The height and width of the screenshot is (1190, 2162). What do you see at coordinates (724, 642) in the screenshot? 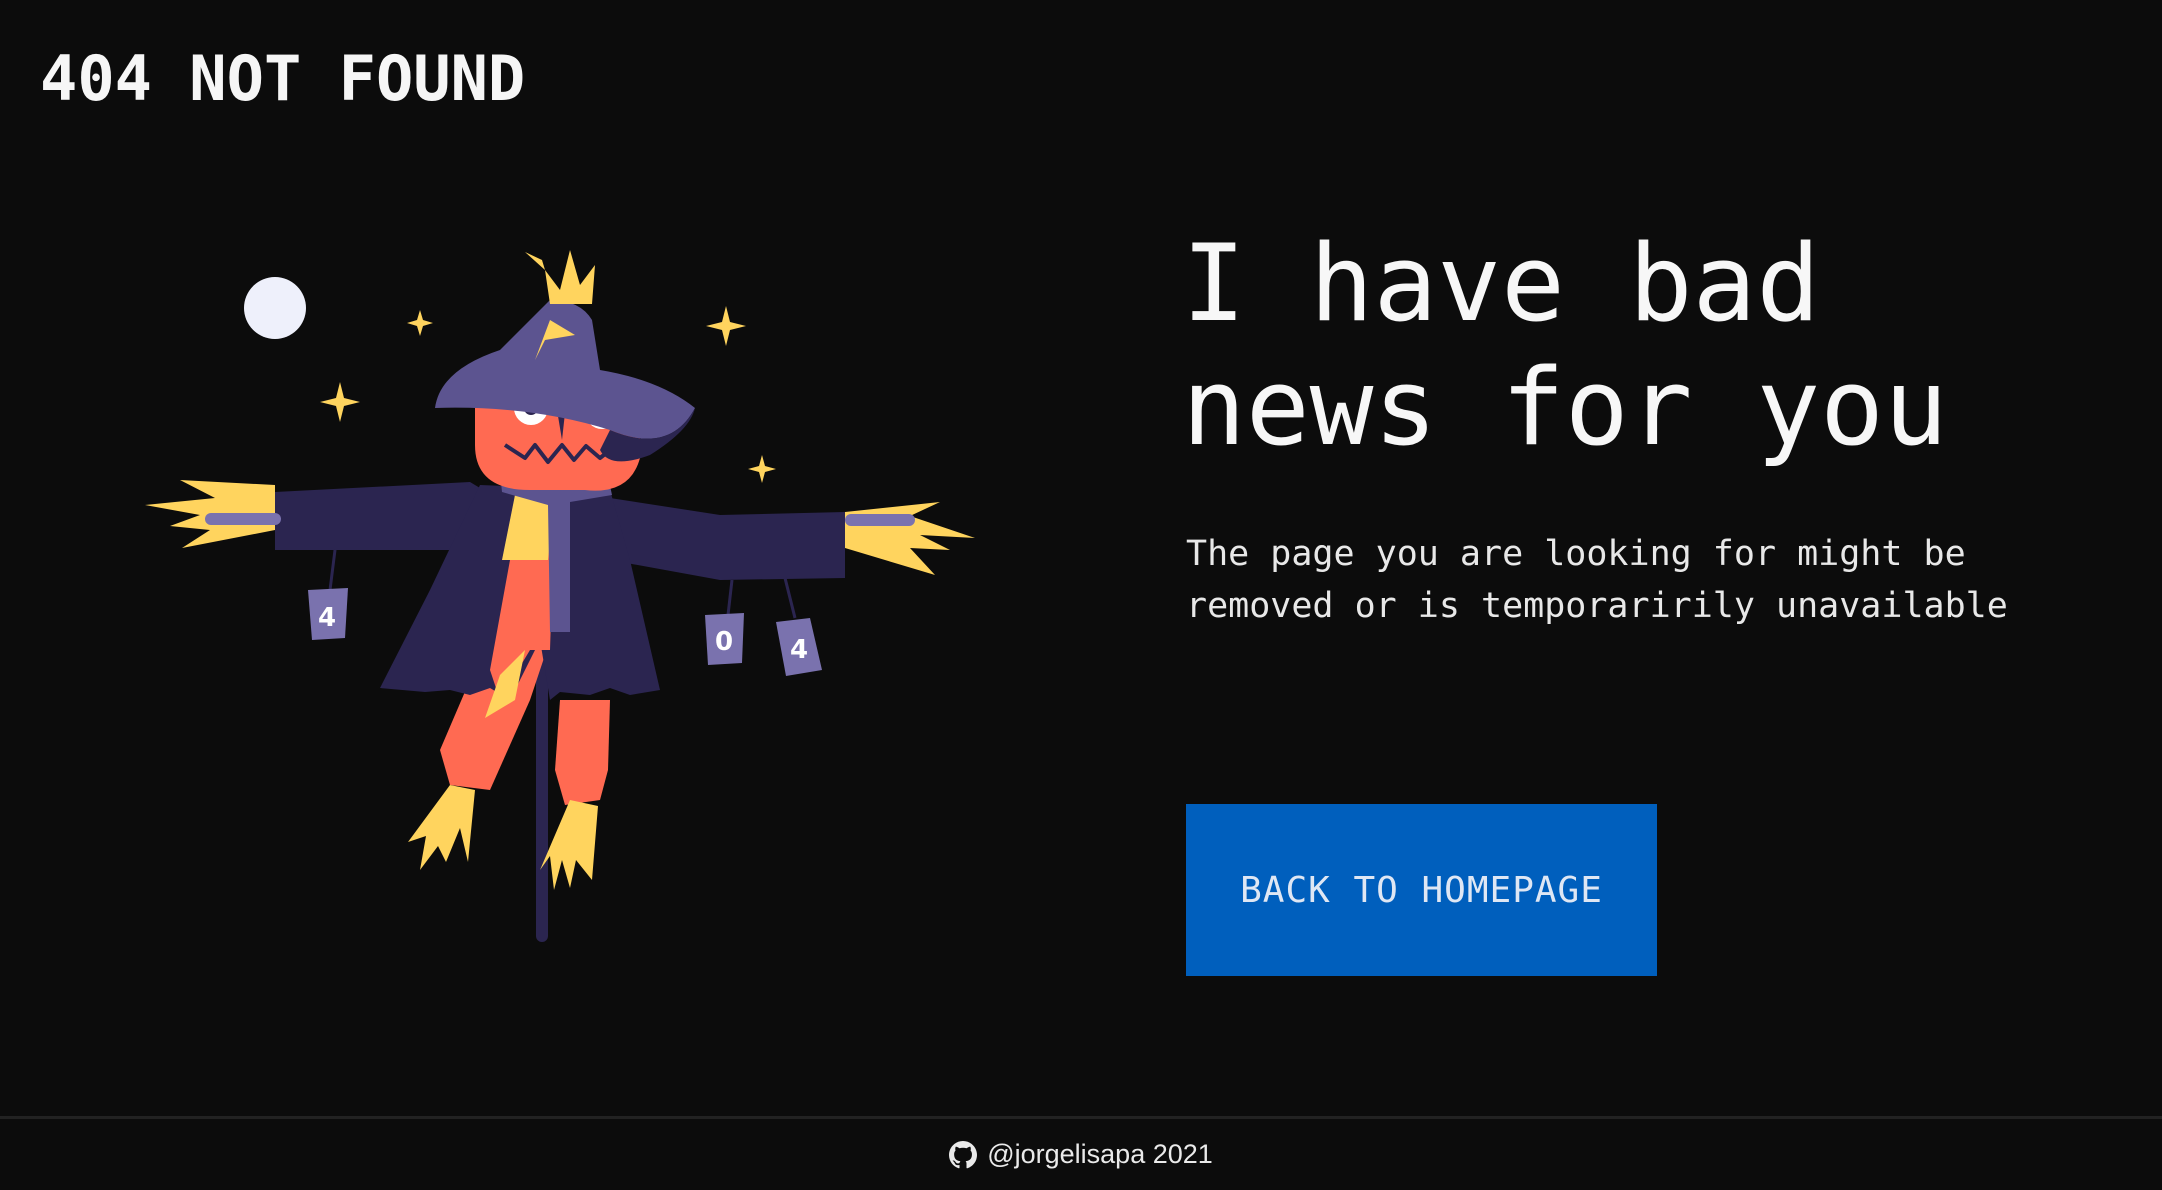
I see `can-label-2: 0` at bounding box center [724, 642].